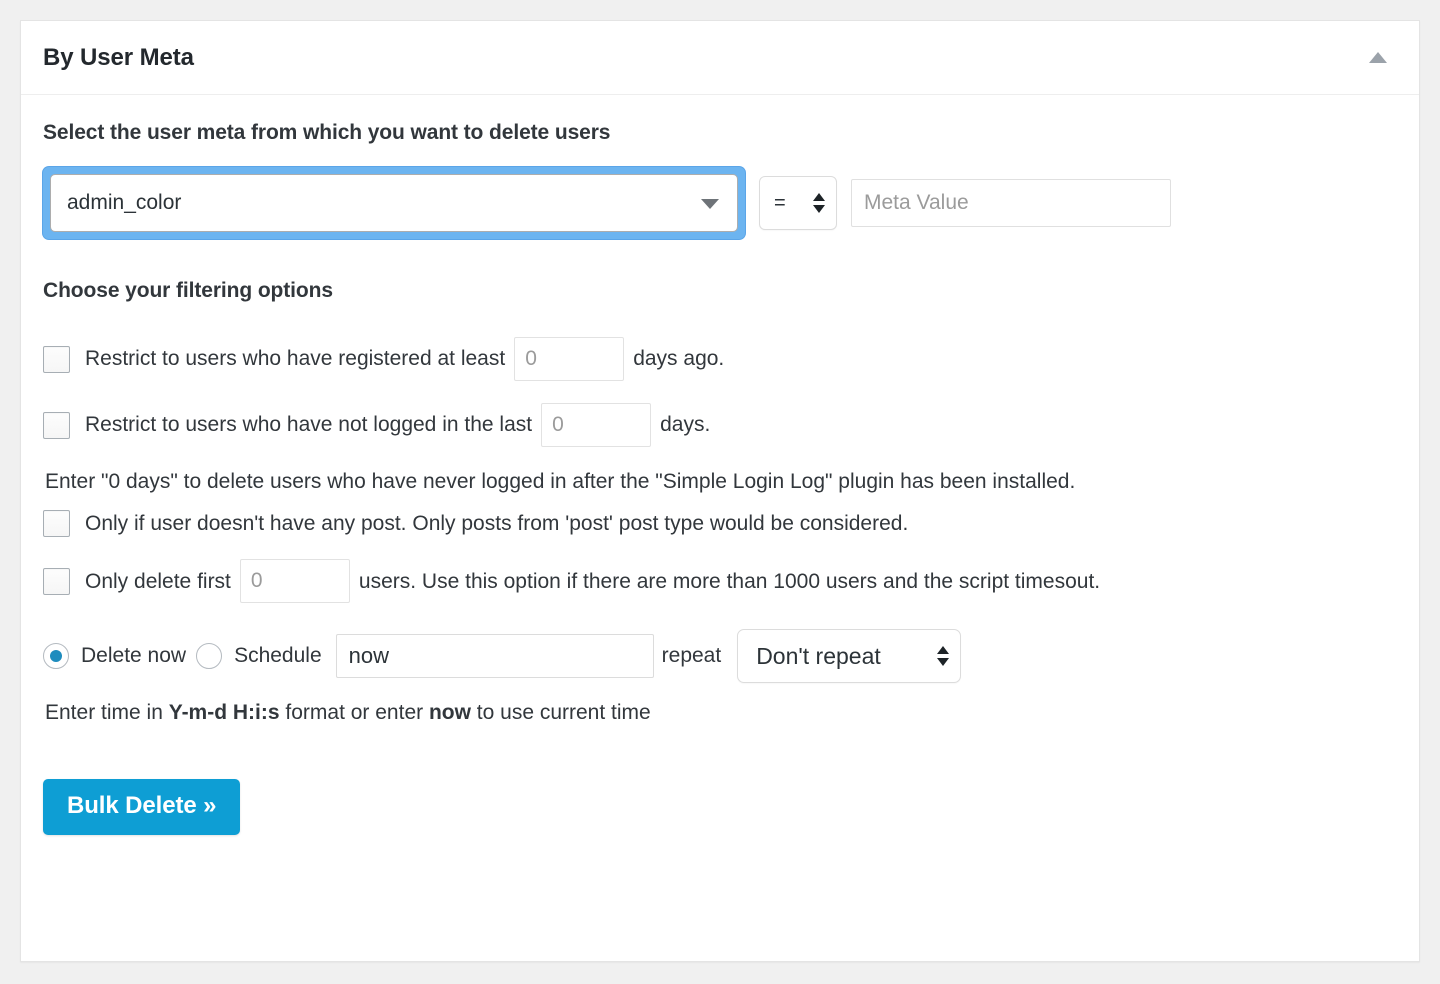 Image resolution: width=1440 pixels, height=984 pixels. What do you see at coordinates (278, 656) in the screenshot?
I see `radio-schedule-label: Schedule` at bounding box center [278, 656].